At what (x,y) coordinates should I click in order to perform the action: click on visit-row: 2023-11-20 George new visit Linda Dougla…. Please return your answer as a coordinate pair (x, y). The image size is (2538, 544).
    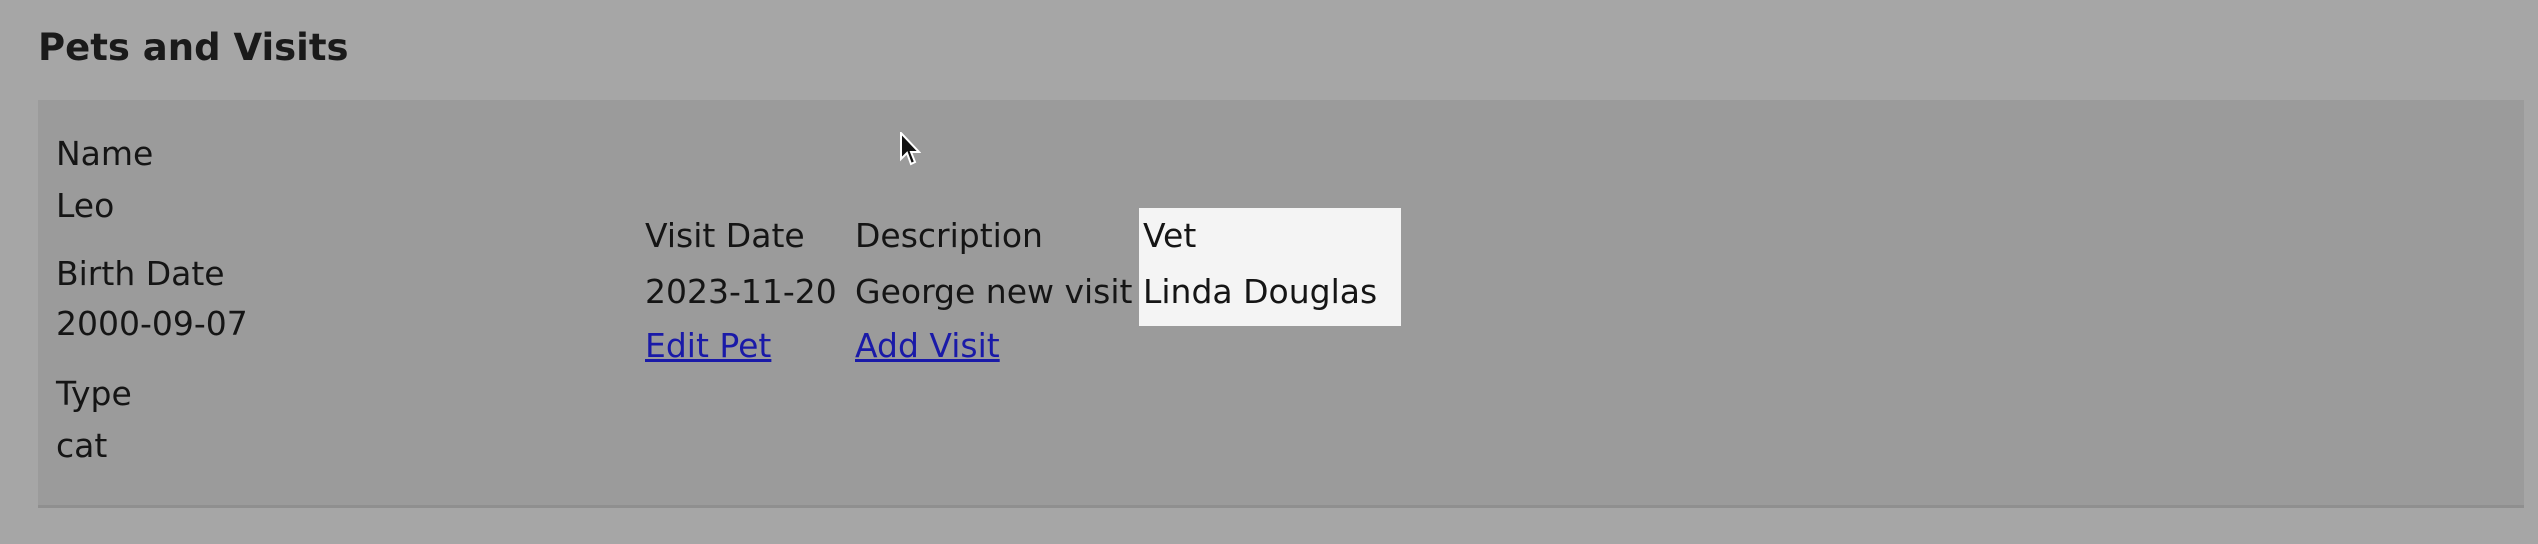
    Looking at the image, I should click on (1023, 299).